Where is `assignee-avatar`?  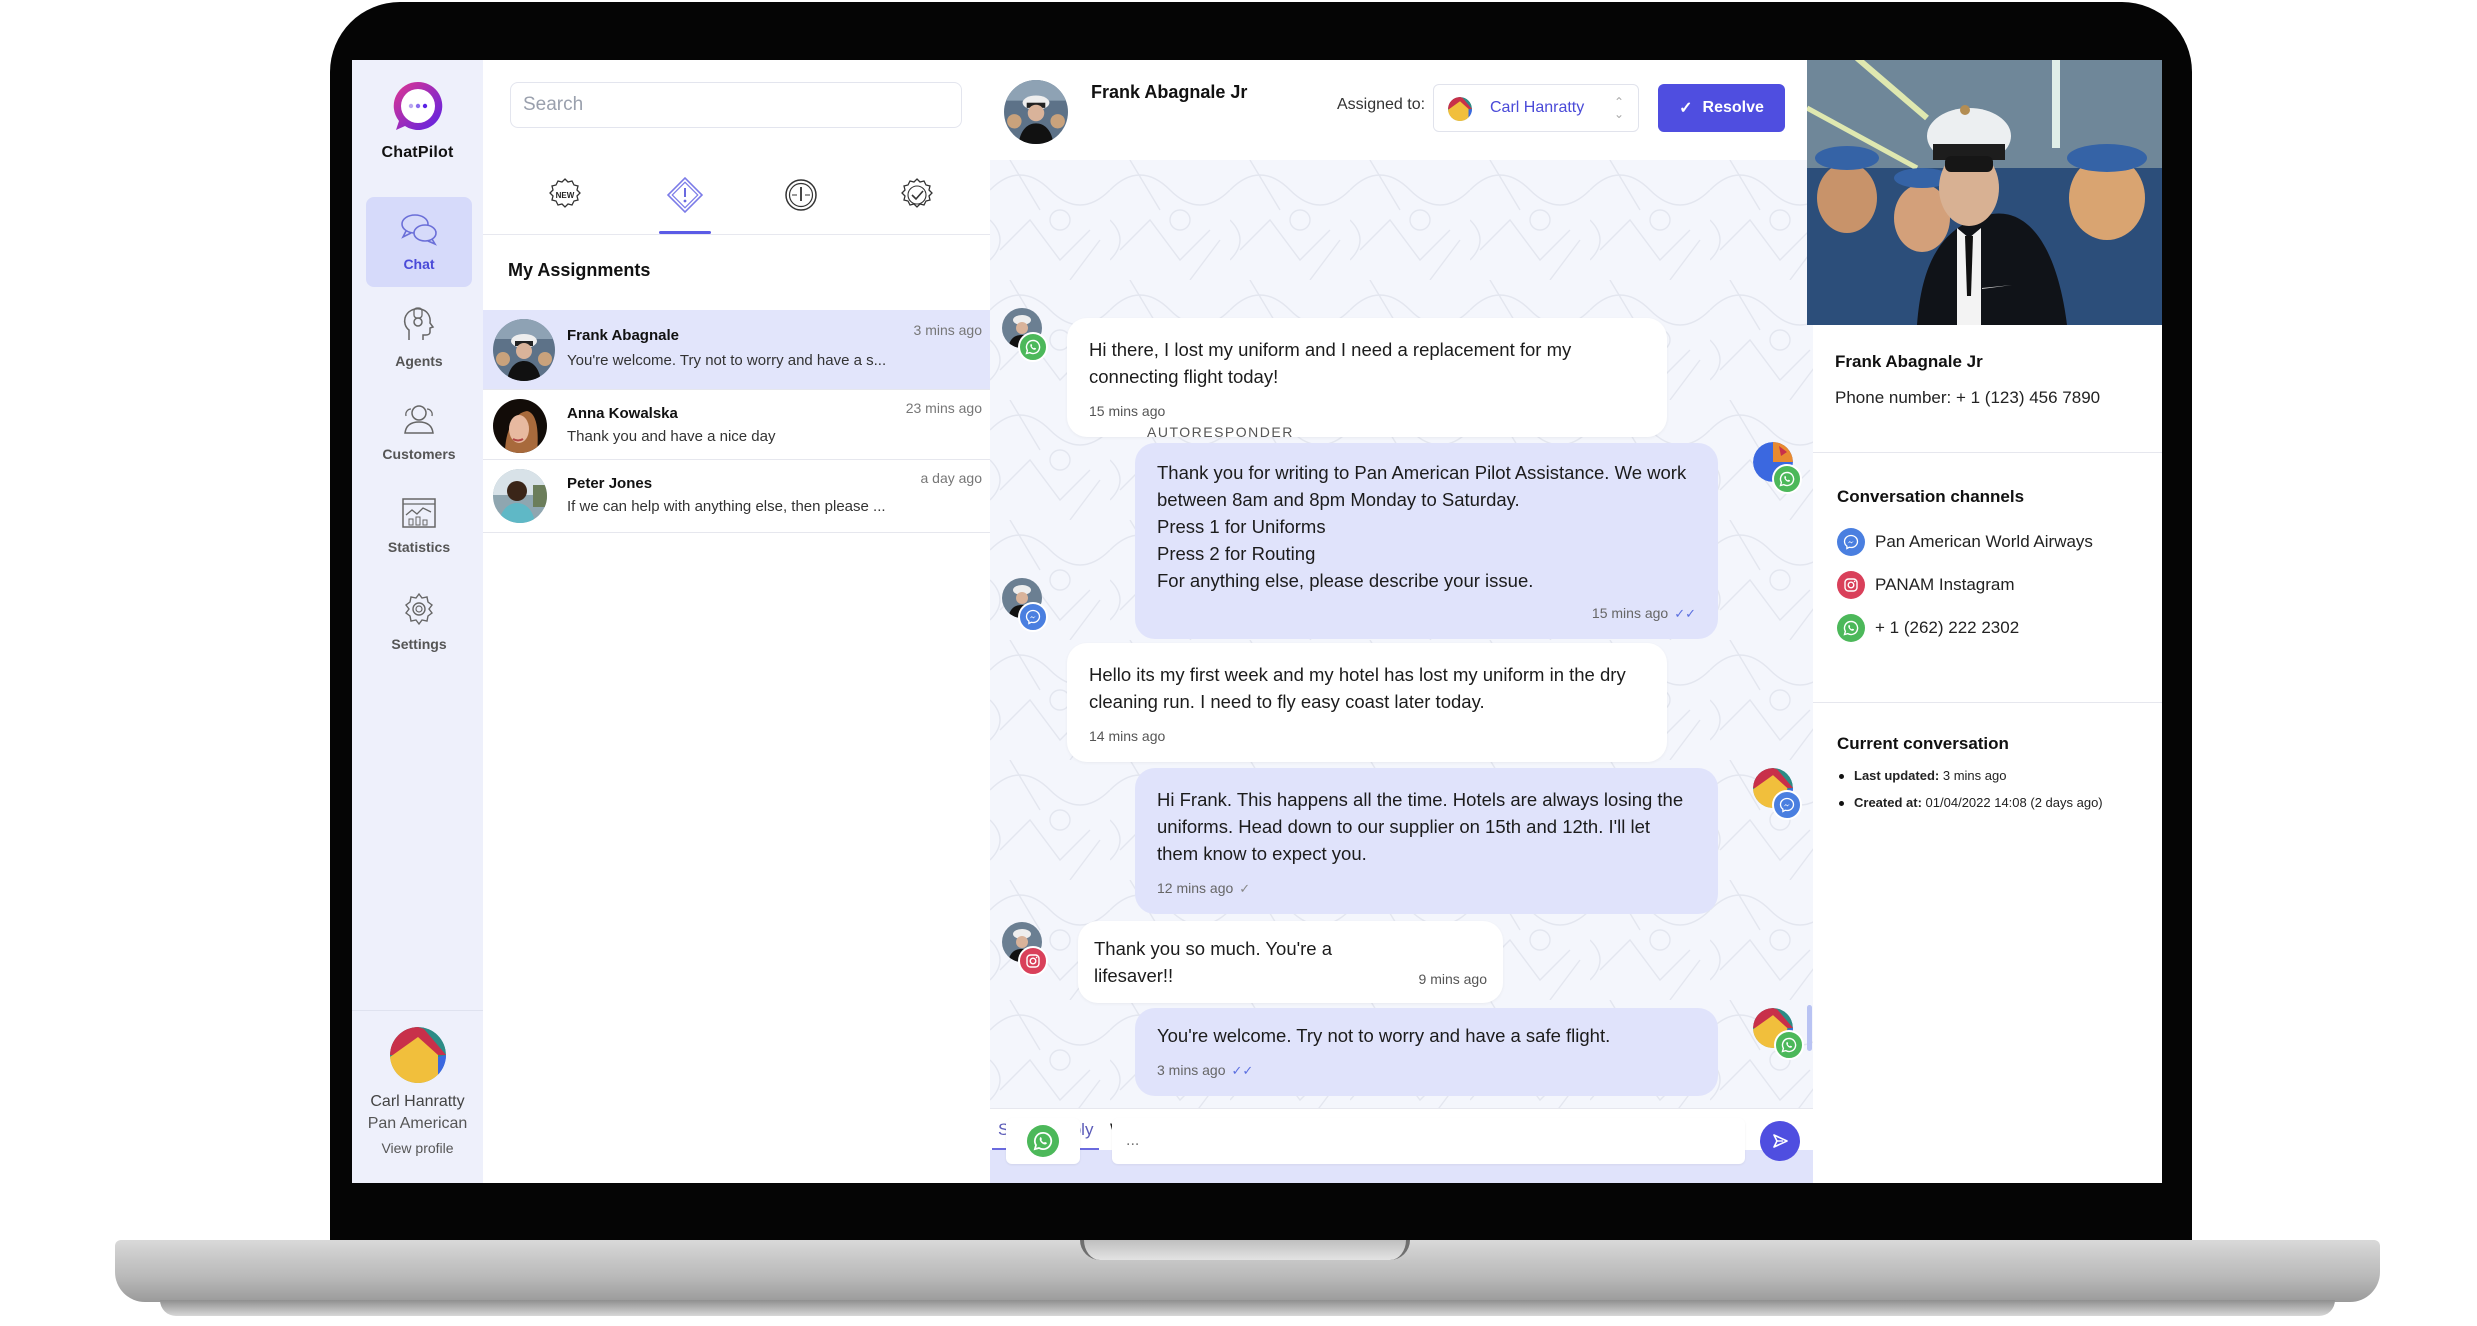
assignee-avatar is located at coordinates (1460, 109).